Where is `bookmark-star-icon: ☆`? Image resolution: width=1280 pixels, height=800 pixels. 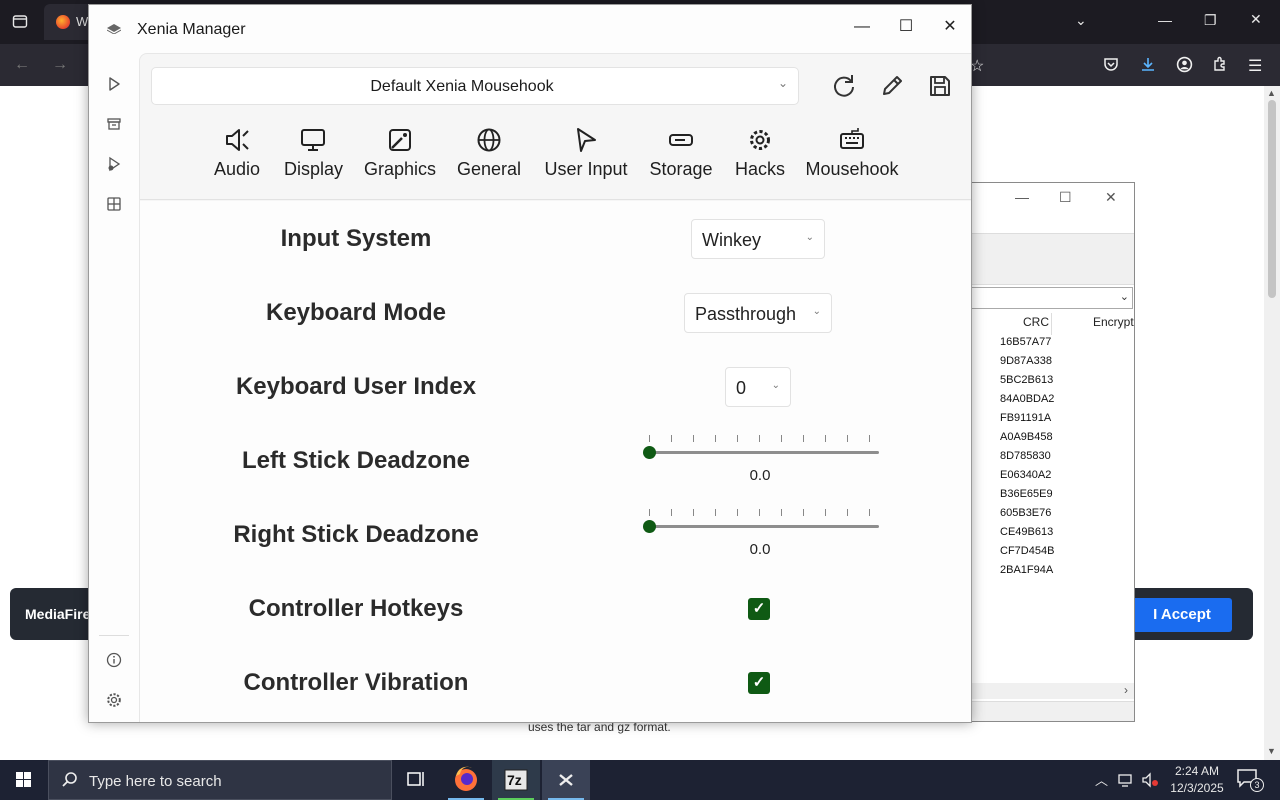 bookmark-star-icon: ☆ is located at coordinates (977, 66).